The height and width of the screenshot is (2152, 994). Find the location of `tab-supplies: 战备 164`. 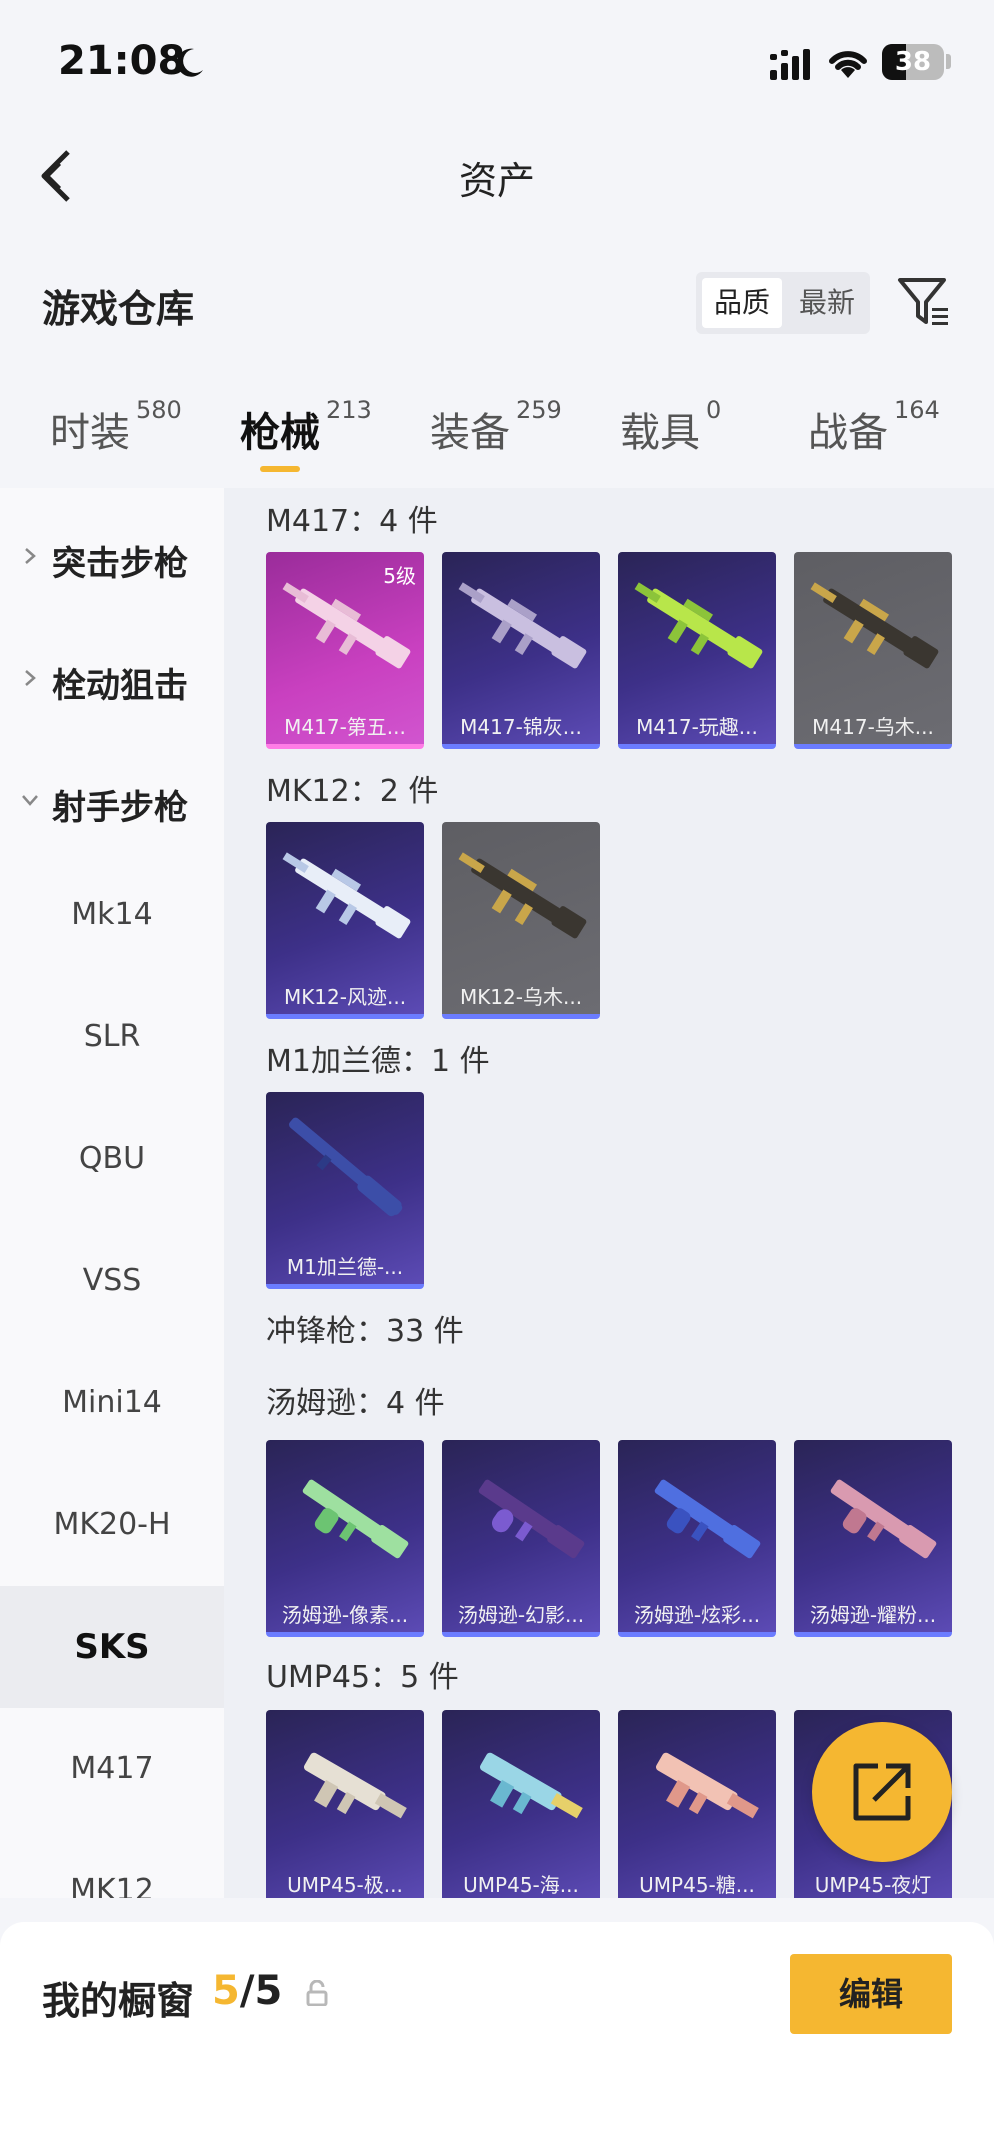

tab-supplies: 战备 164 is located at coordinates (874, 427).